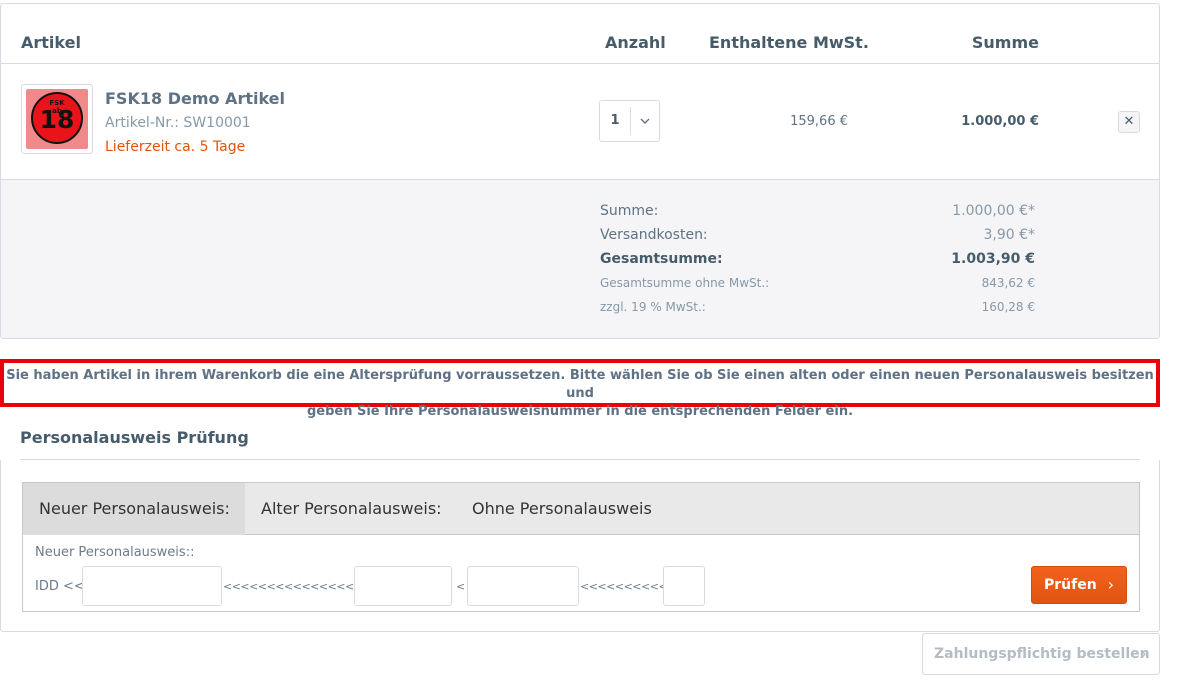 The image size is (1182, 697). I want to click on check-id-button: Prüfen ›, so click(1079, 585).